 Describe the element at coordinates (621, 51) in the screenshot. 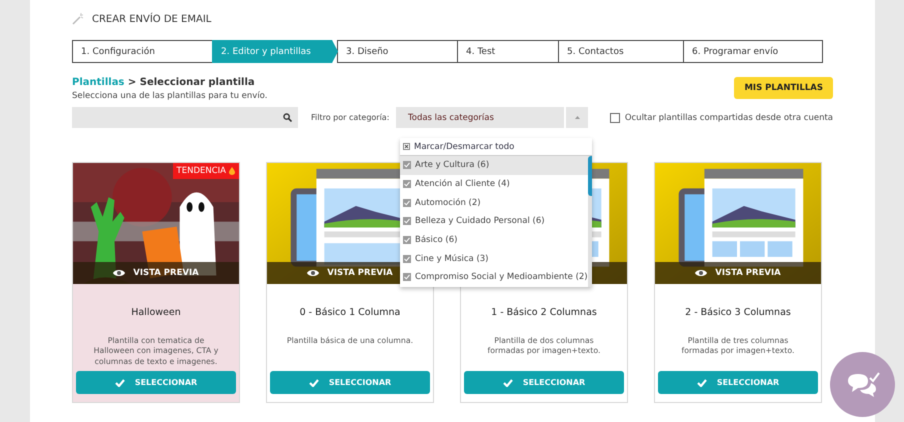

I see `step-tab: 5. Contactos` at that location.